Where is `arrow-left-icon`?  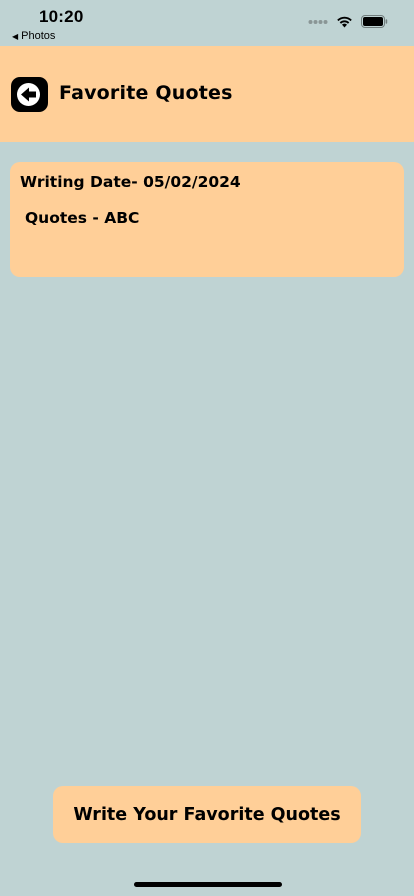 arrow-left-icon is located at coordinates (28, 94).